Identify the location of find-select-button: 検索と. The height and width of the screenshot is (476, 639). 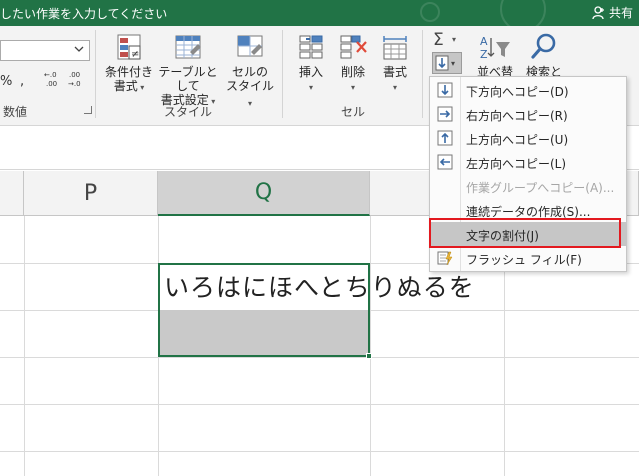
(544, 55).